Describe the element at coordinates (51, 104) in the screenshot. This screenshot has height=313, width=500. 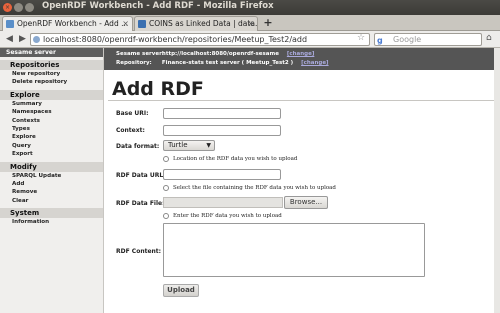
I see `sidebar-item-summary: Summary` at that location.